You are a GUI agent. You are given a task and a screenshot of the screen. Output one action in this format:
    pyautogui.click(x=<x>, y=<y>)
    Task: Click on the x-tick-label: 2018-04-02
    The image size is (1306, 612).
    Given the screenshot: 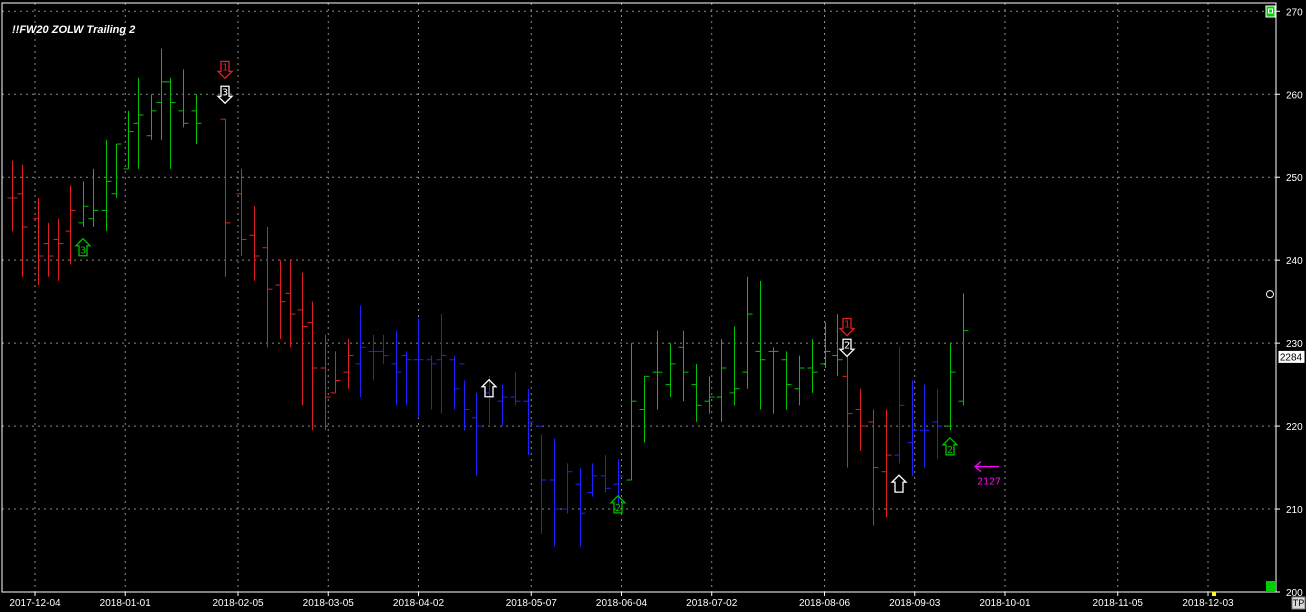 What is the action you would take?
    pyautogui.click(x=419, y=603)
    